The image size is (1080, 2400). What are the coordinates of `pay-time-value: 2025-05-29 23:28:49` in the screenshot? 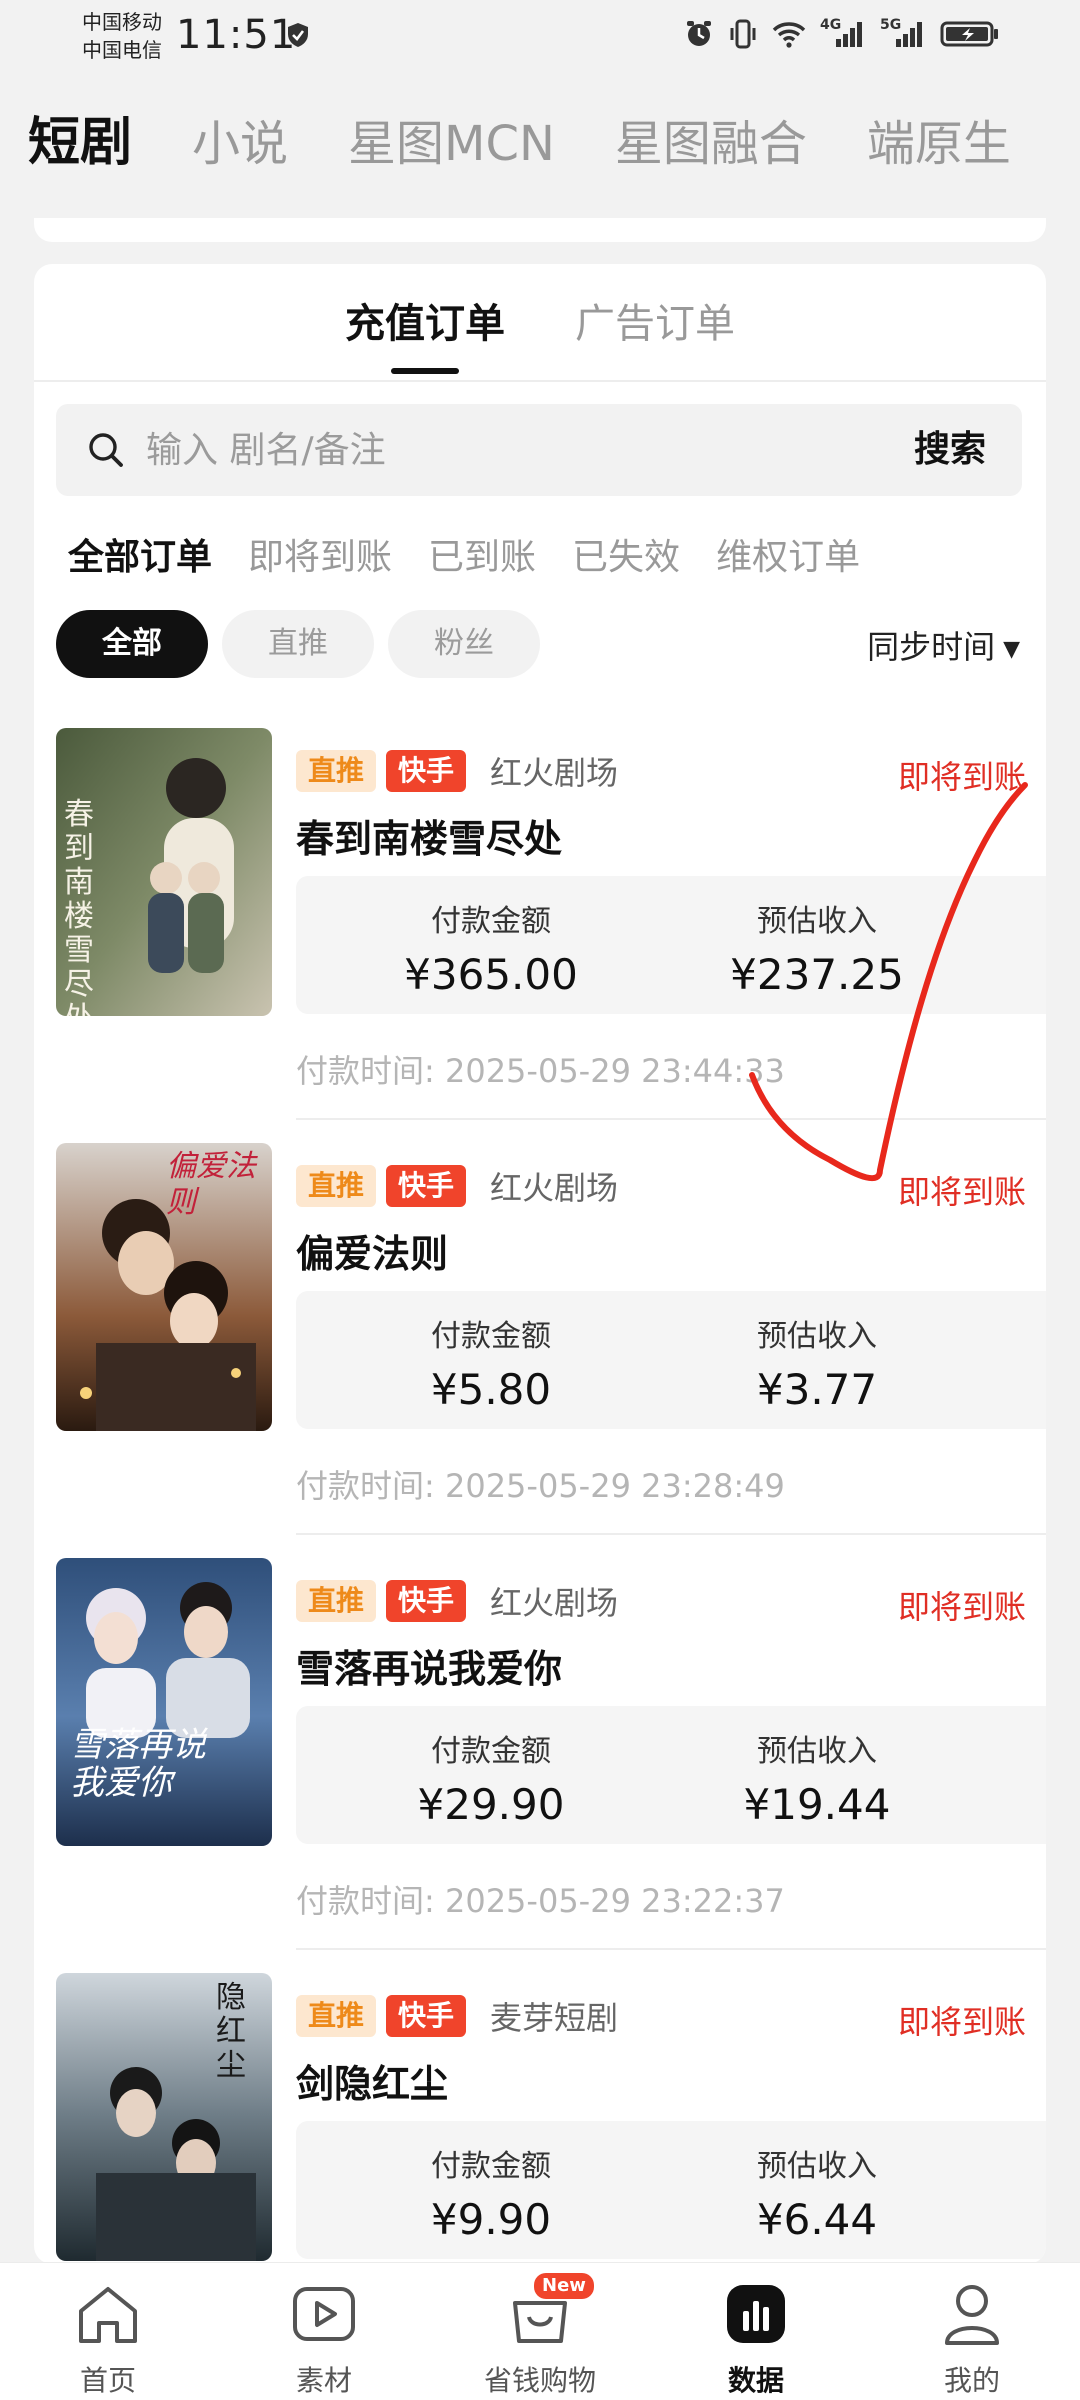 It's located at (614, 1486).